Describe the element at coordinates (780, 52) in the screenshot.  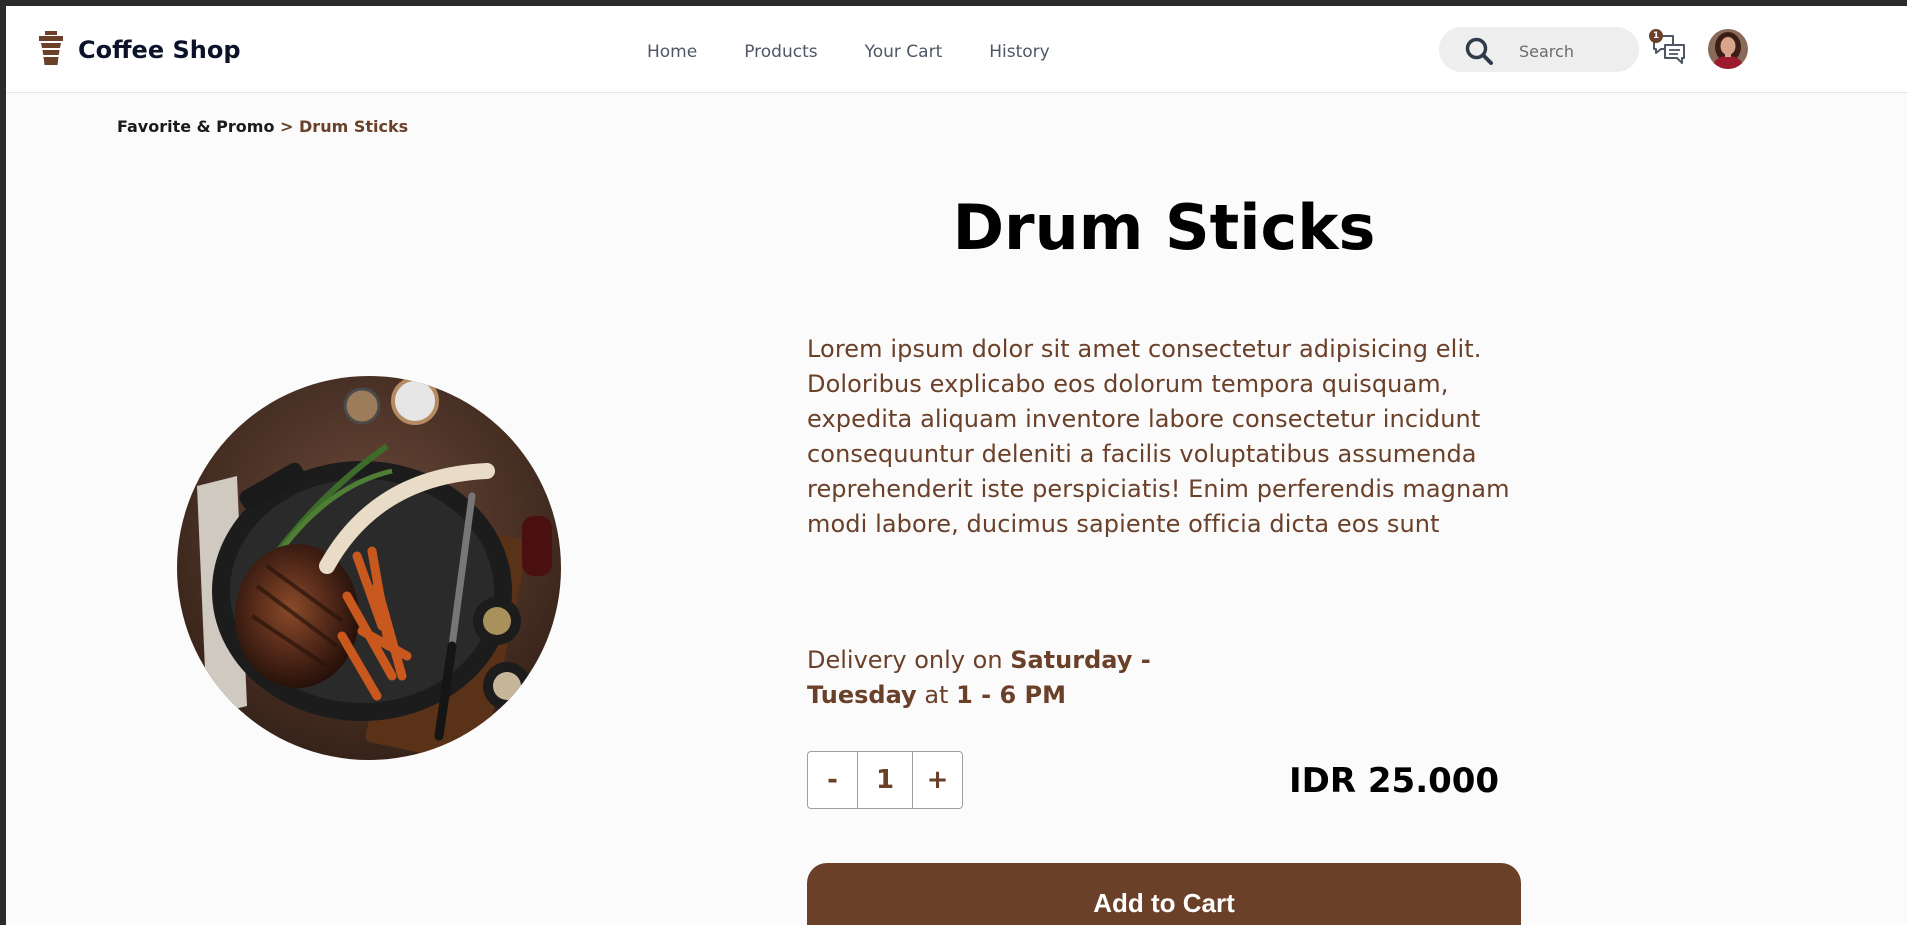
I see `nav-products: Products` at that location.